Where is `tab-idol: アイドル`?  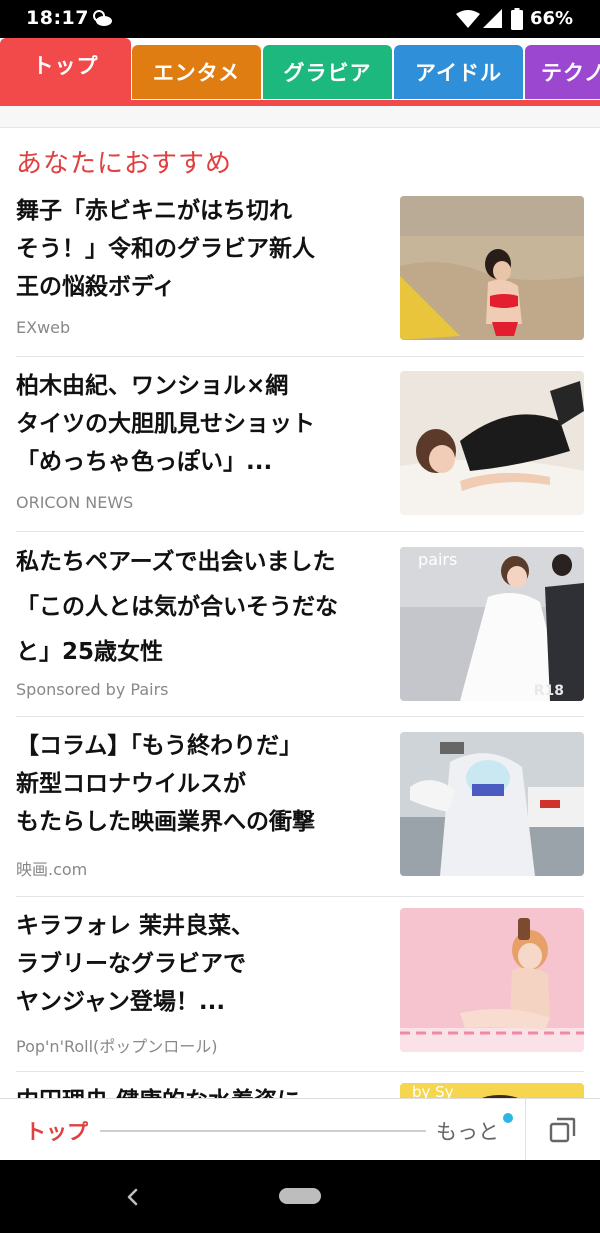 tab-idol: アイドル is located at coordinates (458, 72).